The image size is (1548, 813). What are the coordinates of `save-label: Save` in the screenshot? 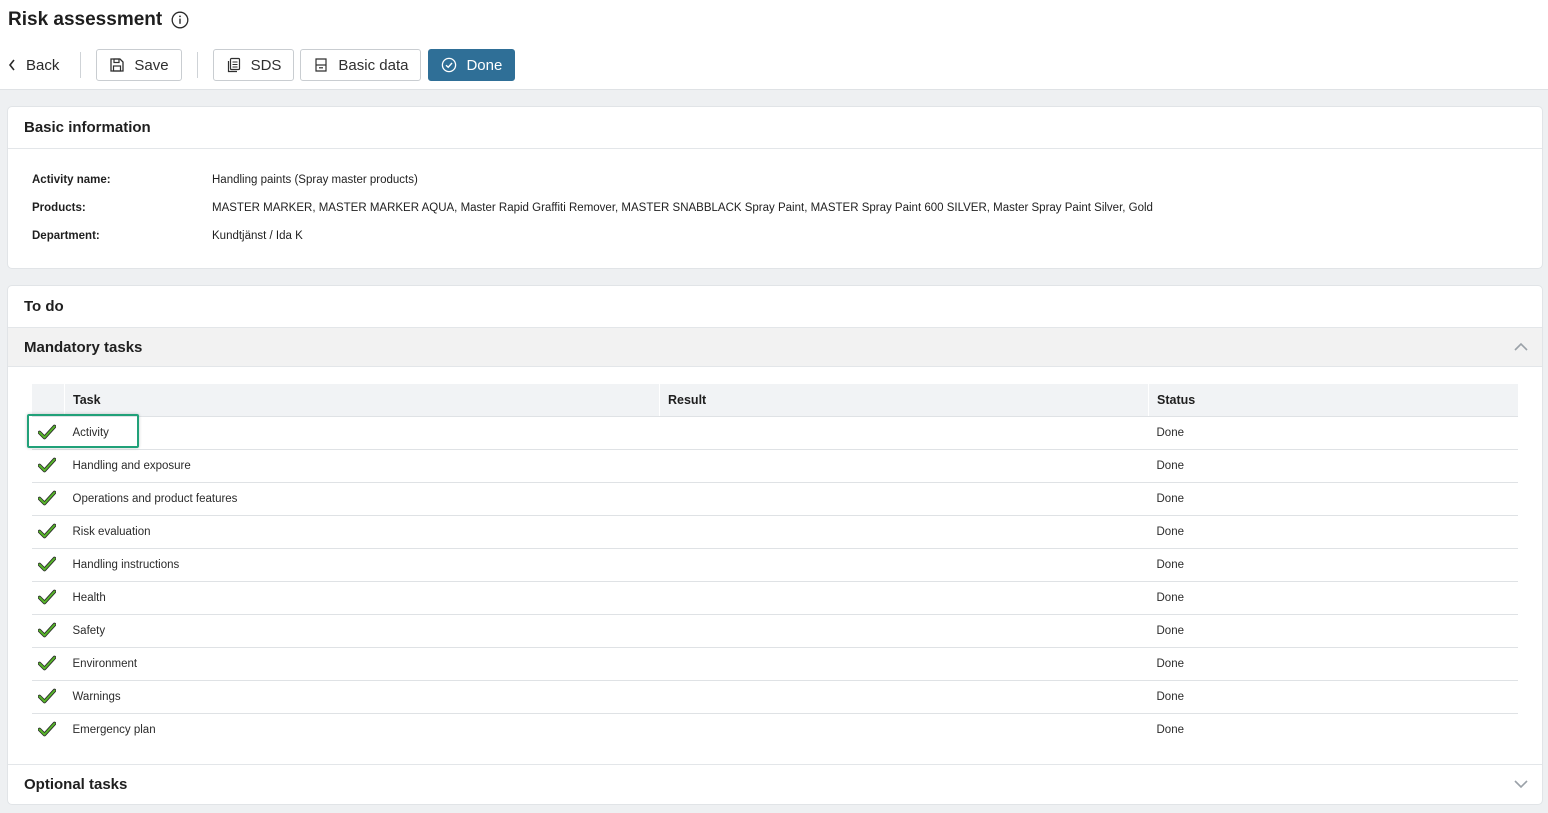 It's located at (151, 65).